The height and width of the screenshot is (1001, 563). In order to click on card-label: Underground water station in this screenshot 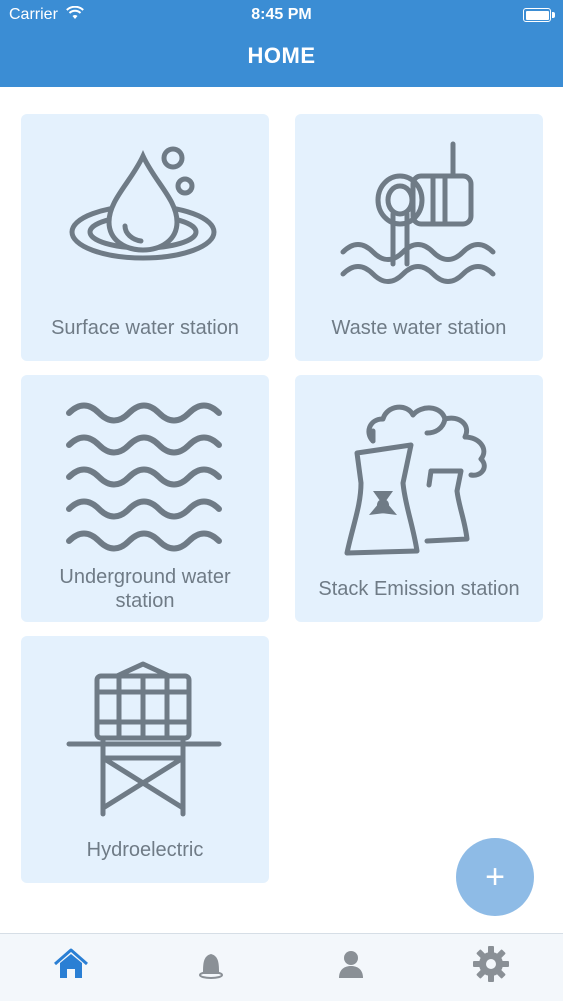, I will do `click(145, 589)`.